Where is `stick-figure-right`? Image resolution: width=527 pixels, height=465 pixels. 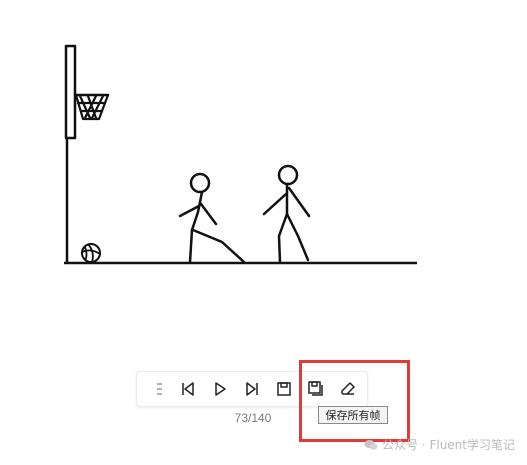
stick-figure-right is located at coordinates (286, 214).